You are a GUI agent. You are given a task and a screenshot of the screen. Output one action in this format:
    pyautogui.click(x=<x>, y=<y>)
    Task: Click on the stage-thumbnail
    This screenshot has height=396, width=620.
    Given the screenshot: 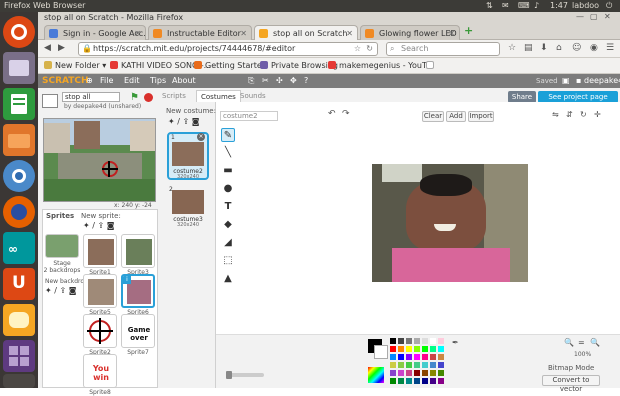 What is the action you would take?
    pyautogui.click(x=62, y=246)
    